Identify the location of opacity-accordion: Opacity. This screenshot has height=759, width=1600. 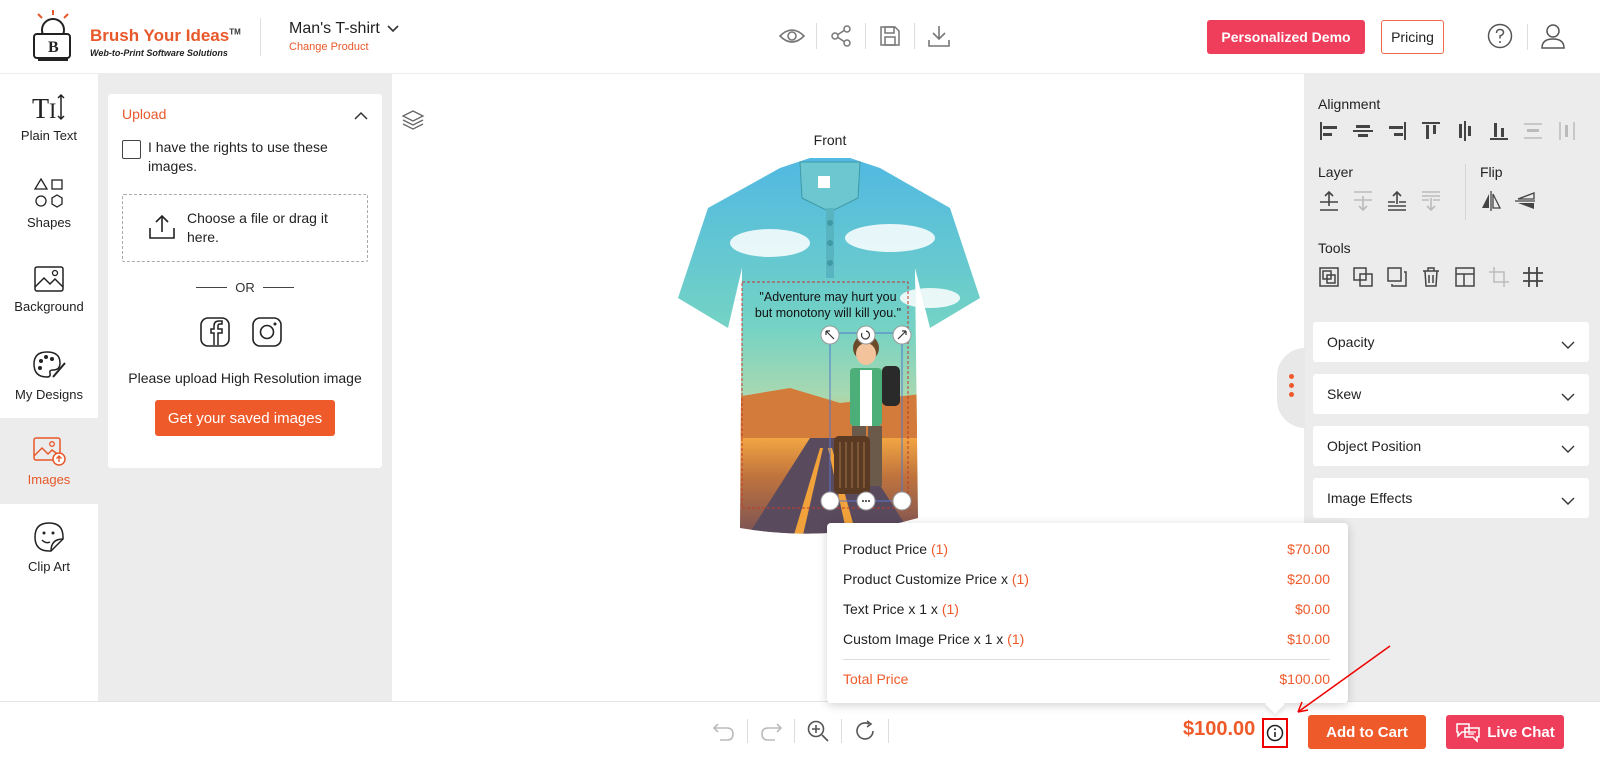
(1451, 342).